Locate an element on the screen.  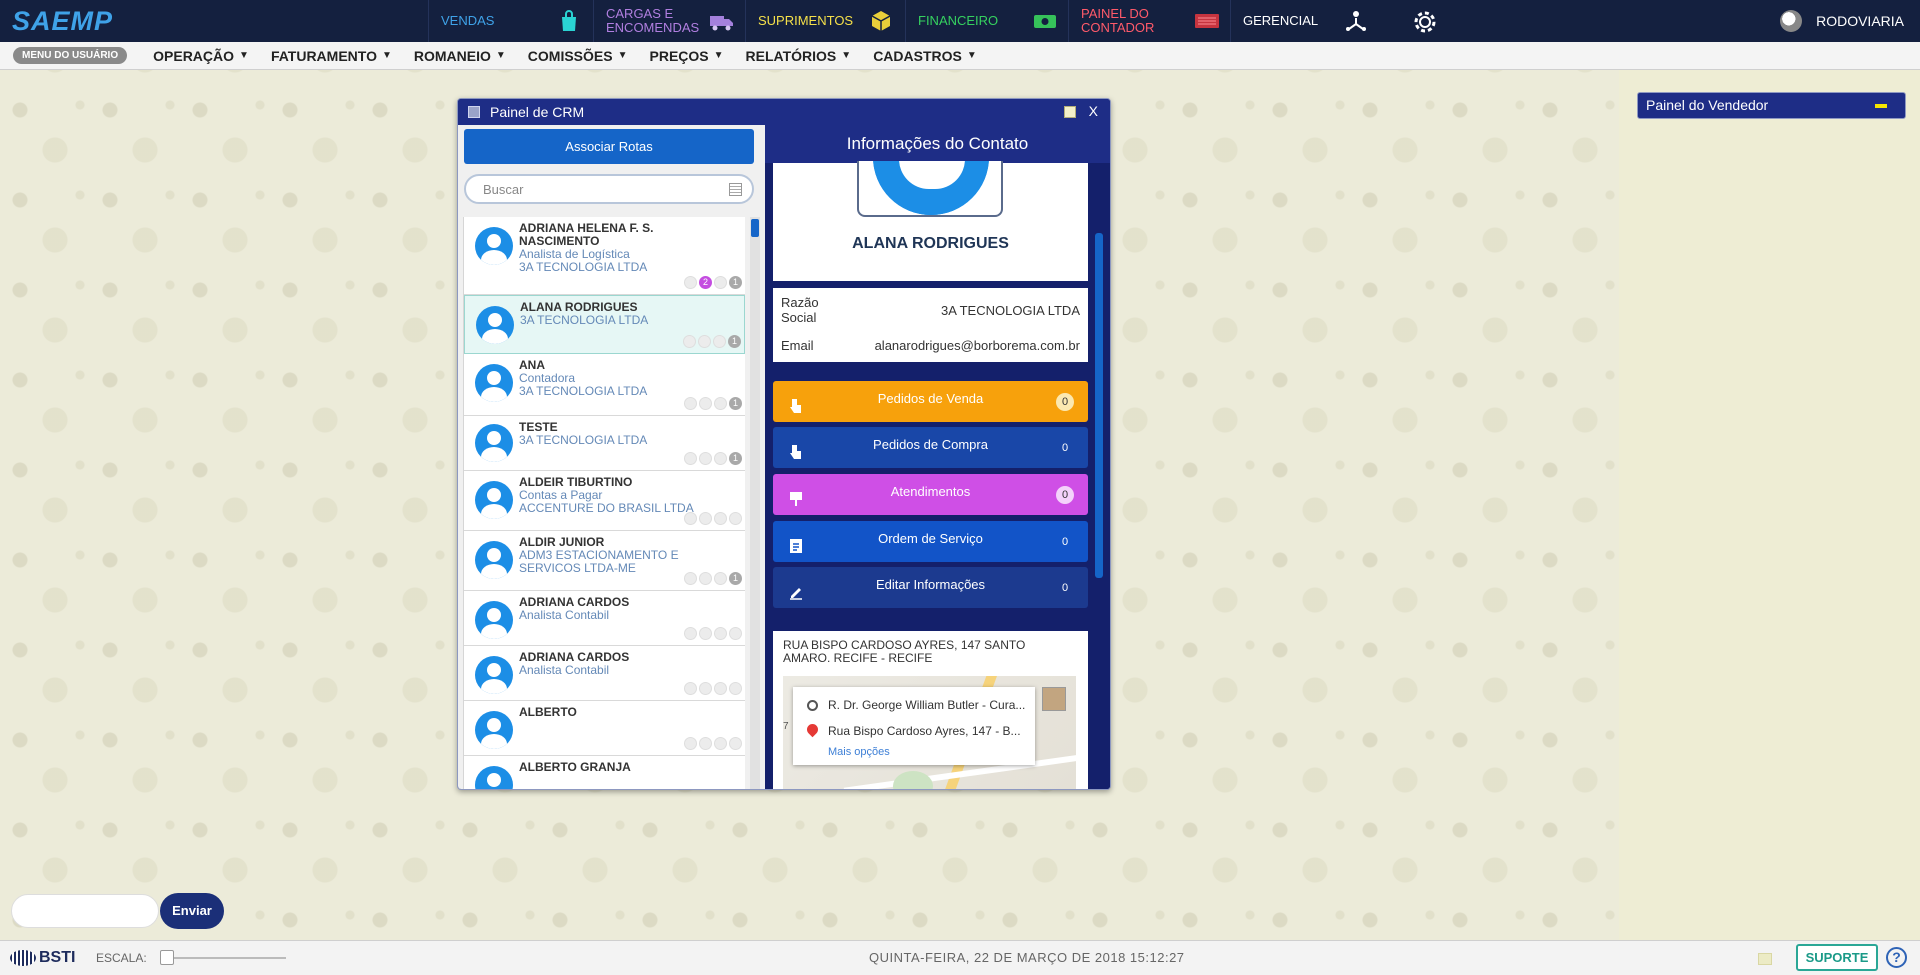
module-label: FINANCEIRO is located at coordinates (958, 20).